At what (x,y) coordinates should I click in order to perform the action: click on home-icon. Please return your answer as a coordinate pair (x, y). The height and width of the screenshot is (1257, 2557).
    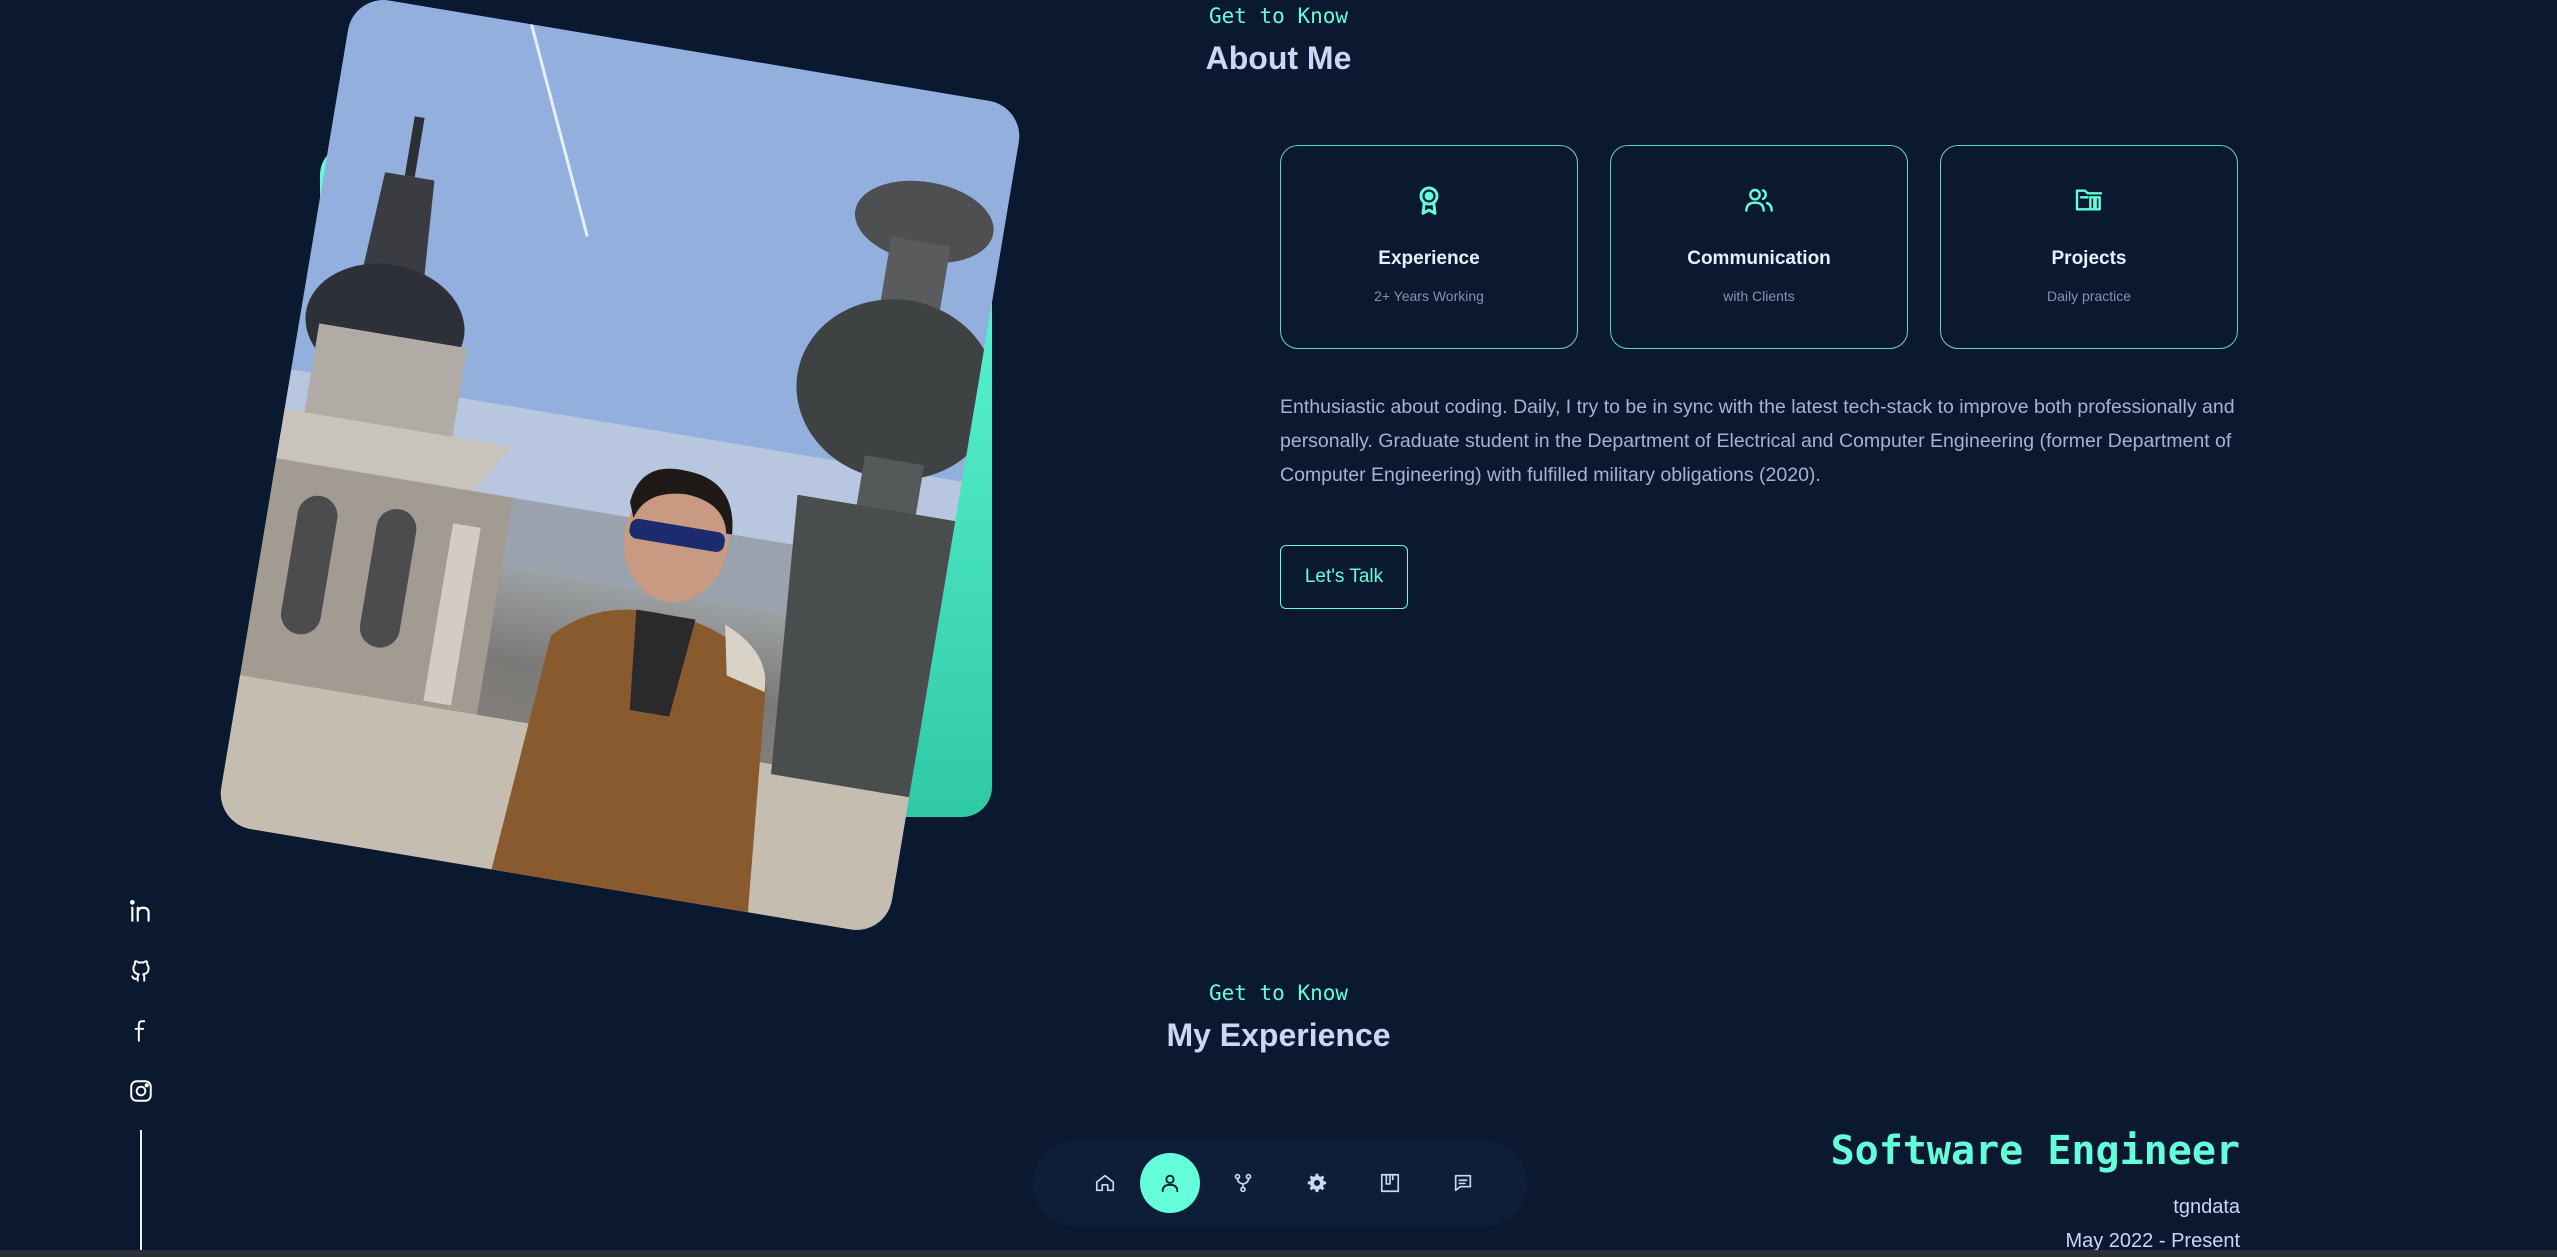
    Looking at the image, I should click on (1105, 1183).